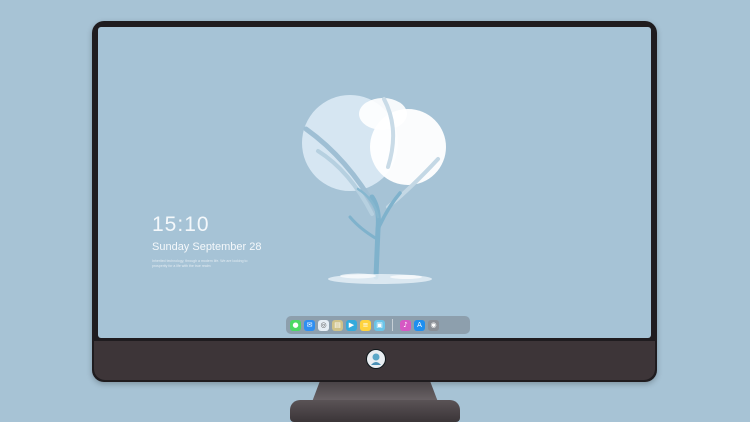  Describe the element at coordinates (375, 411) in the screenshot. I see `monitor-stand-base` at that location.